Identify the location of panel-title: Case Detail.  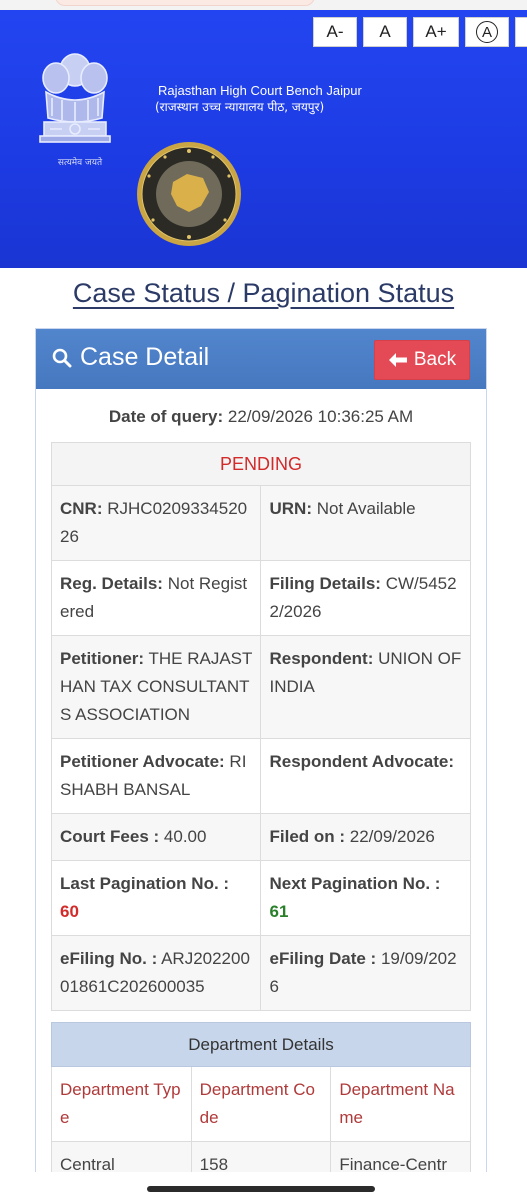
(130, 357).